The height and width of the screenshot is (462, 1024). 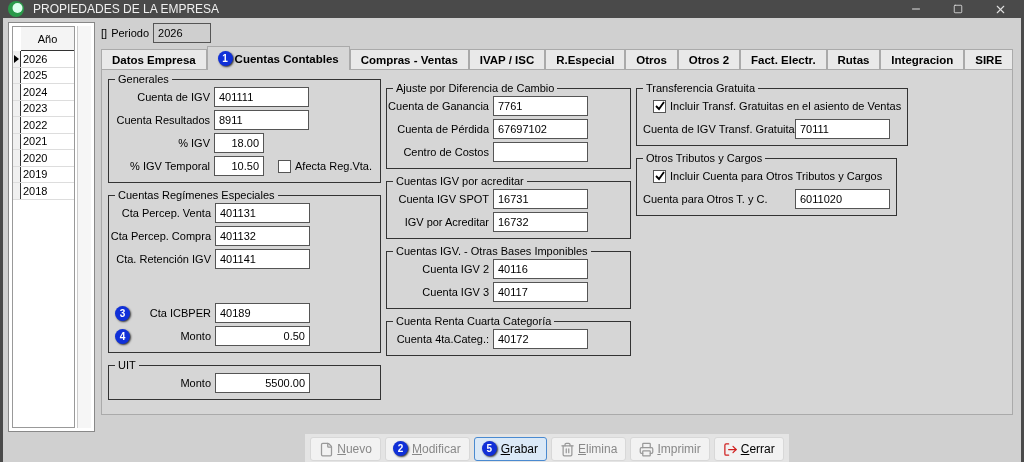 What do you see at coordinates (143, 79) in the screenshot?
I see `group-title: Generales` at bounding box center [143, 79].